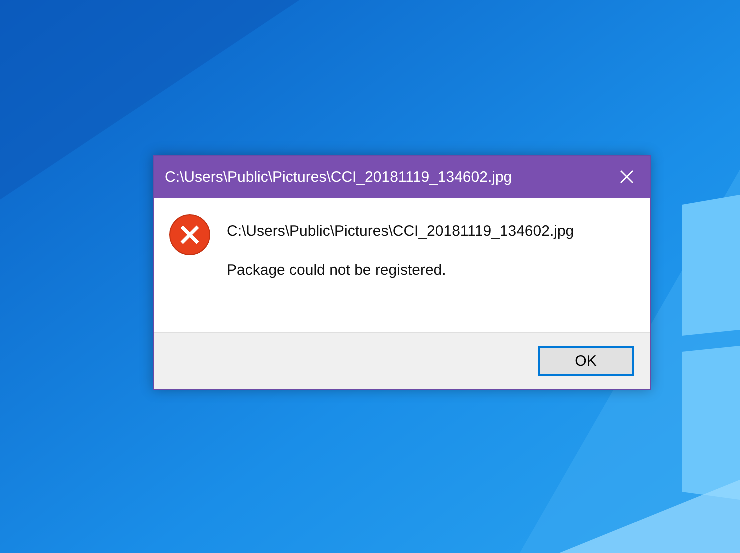 This screenshot has height=553, width=740. What do you see at coordinates (190, 235) in the screenshot?
I see `error-icon` at bounding box center [190, 235].